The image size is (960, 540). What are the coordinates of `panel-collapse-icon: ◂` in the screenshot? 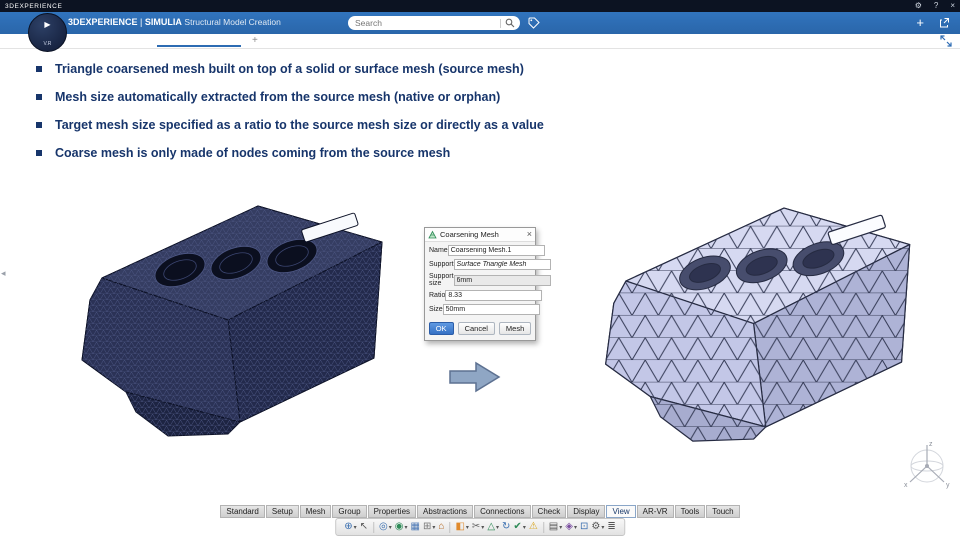 It's located at (3, 273).